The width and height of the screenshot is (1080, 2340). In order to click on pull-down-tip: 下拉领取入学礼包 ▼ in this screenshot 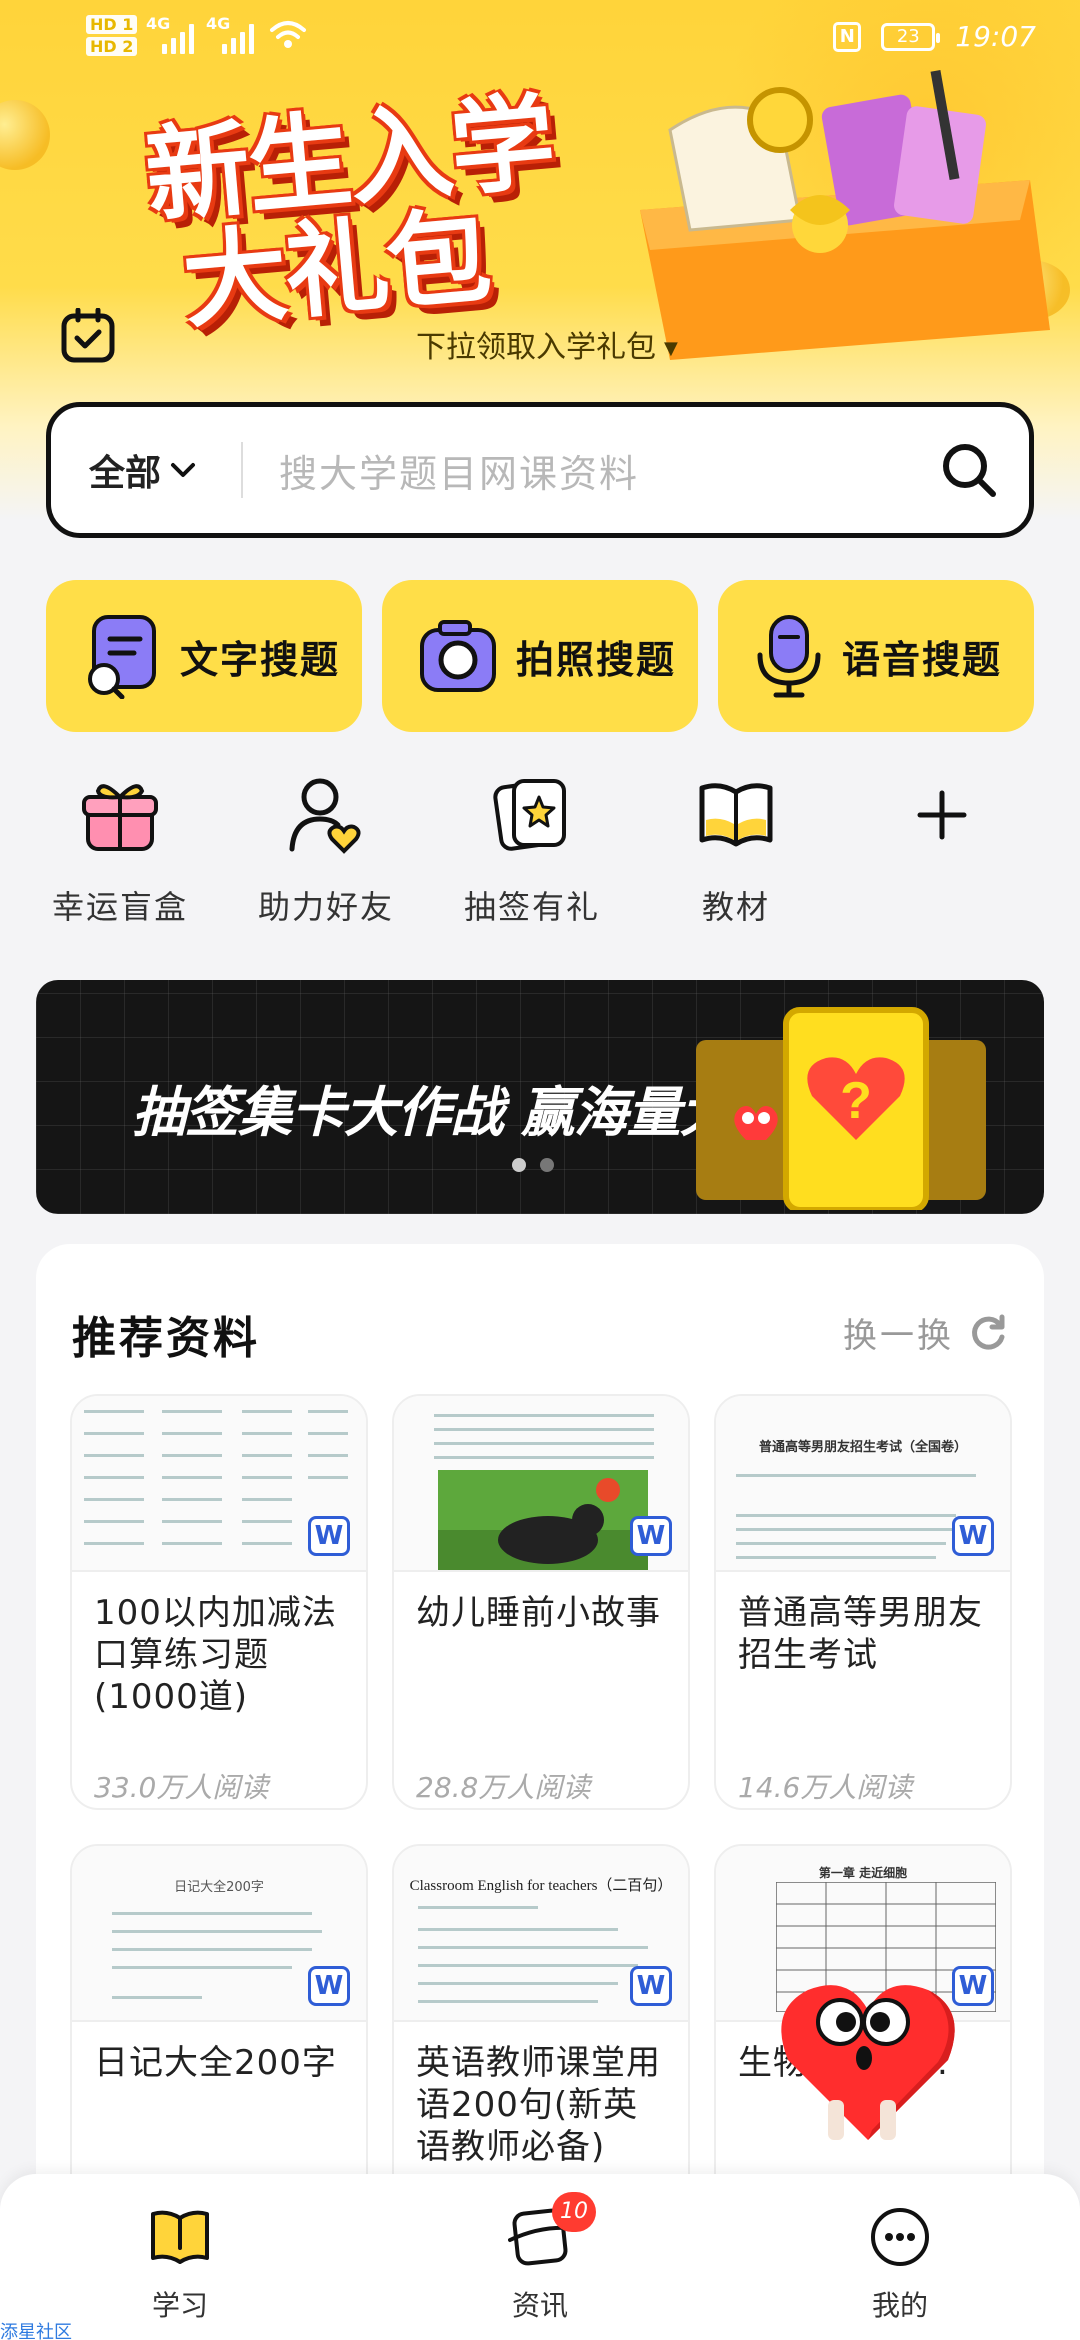, I will do `click(547, 344)`.